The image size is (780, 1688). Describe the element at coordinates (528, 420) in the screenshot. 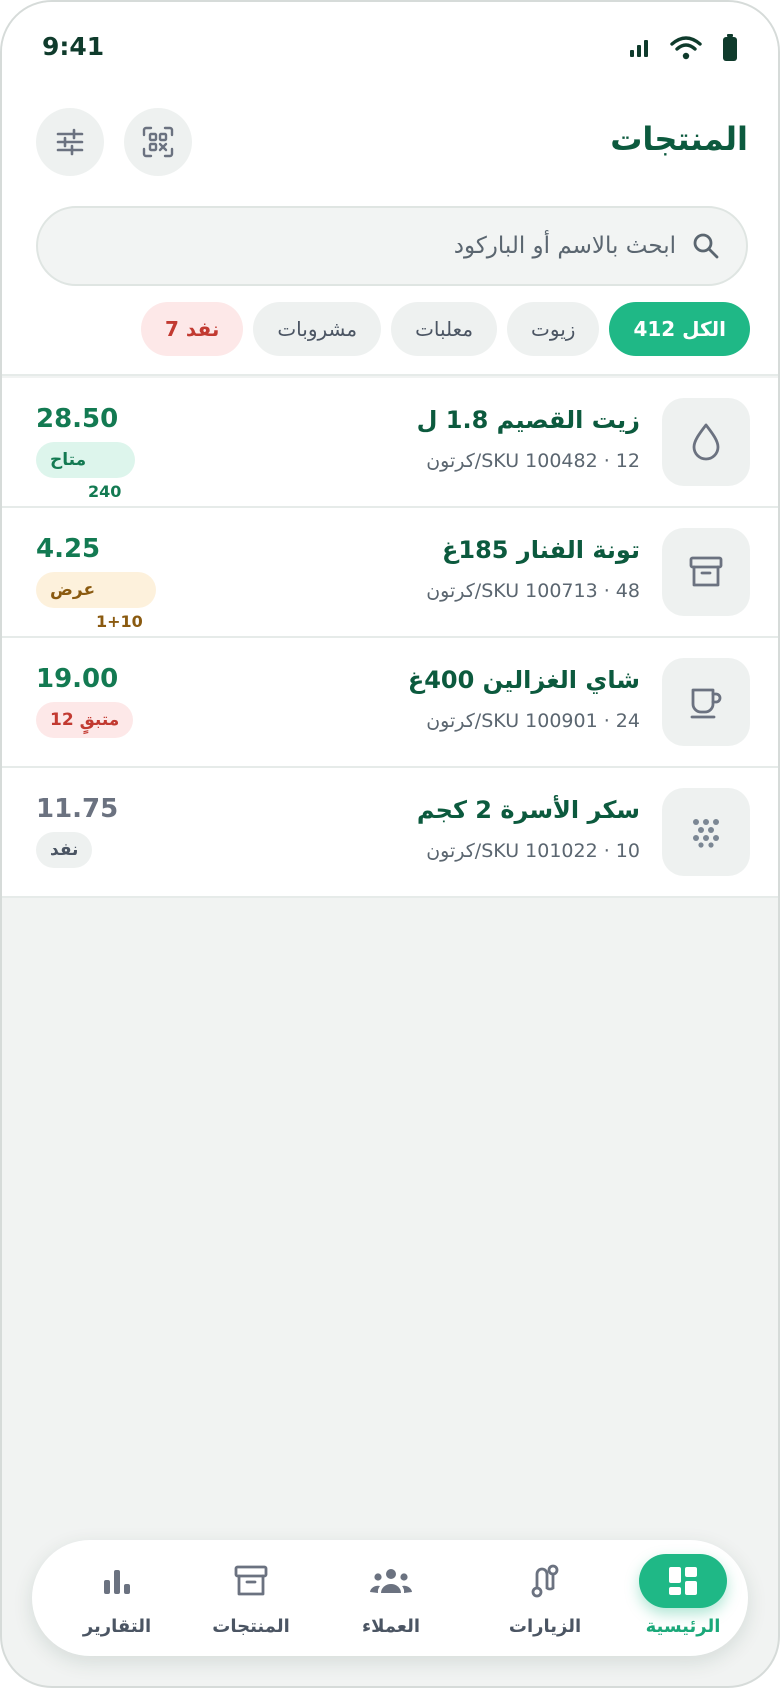

I see `product-name: زيت القصيم 1.8 ل` at that location.